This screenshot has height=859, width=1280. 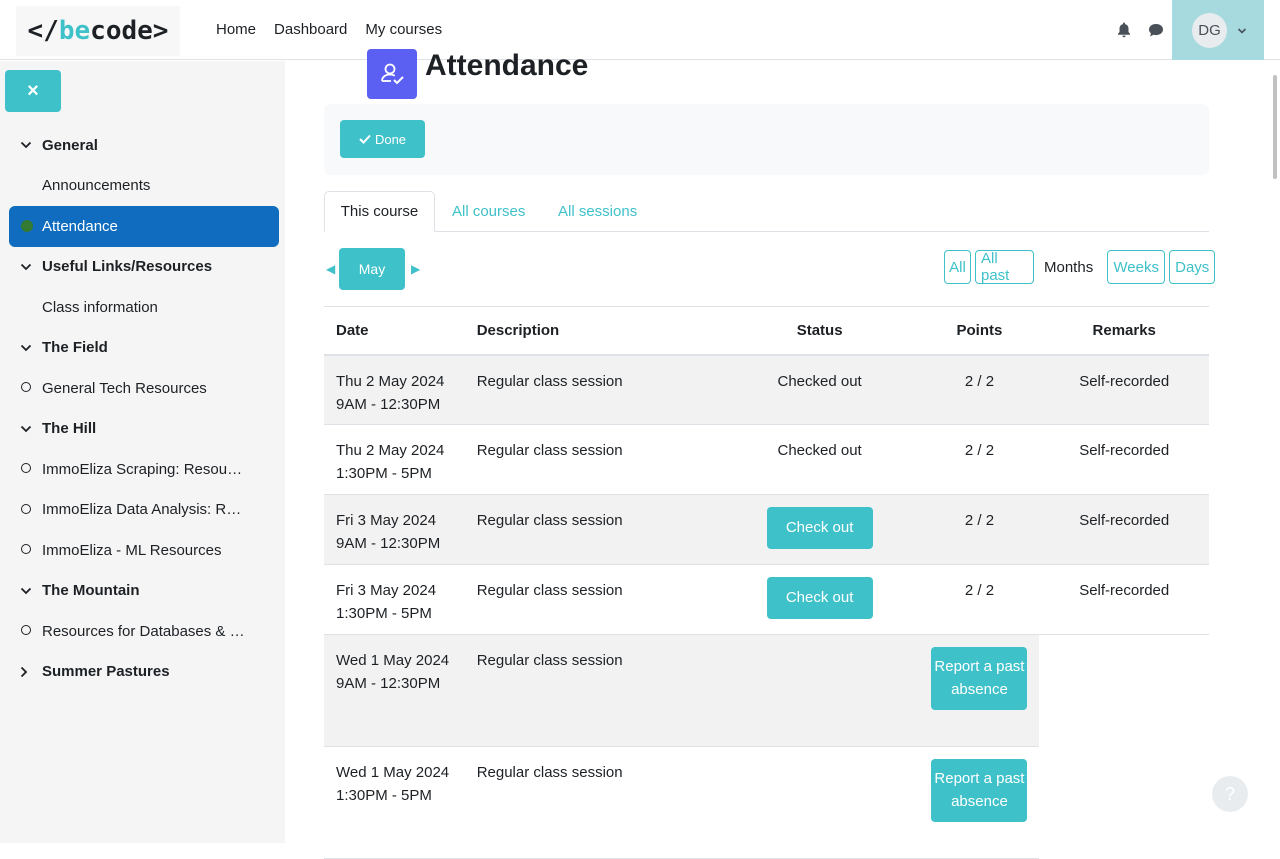 I want to click on course-item-general-tech-resources: General Tech Resources, so click(x=144, y=388).